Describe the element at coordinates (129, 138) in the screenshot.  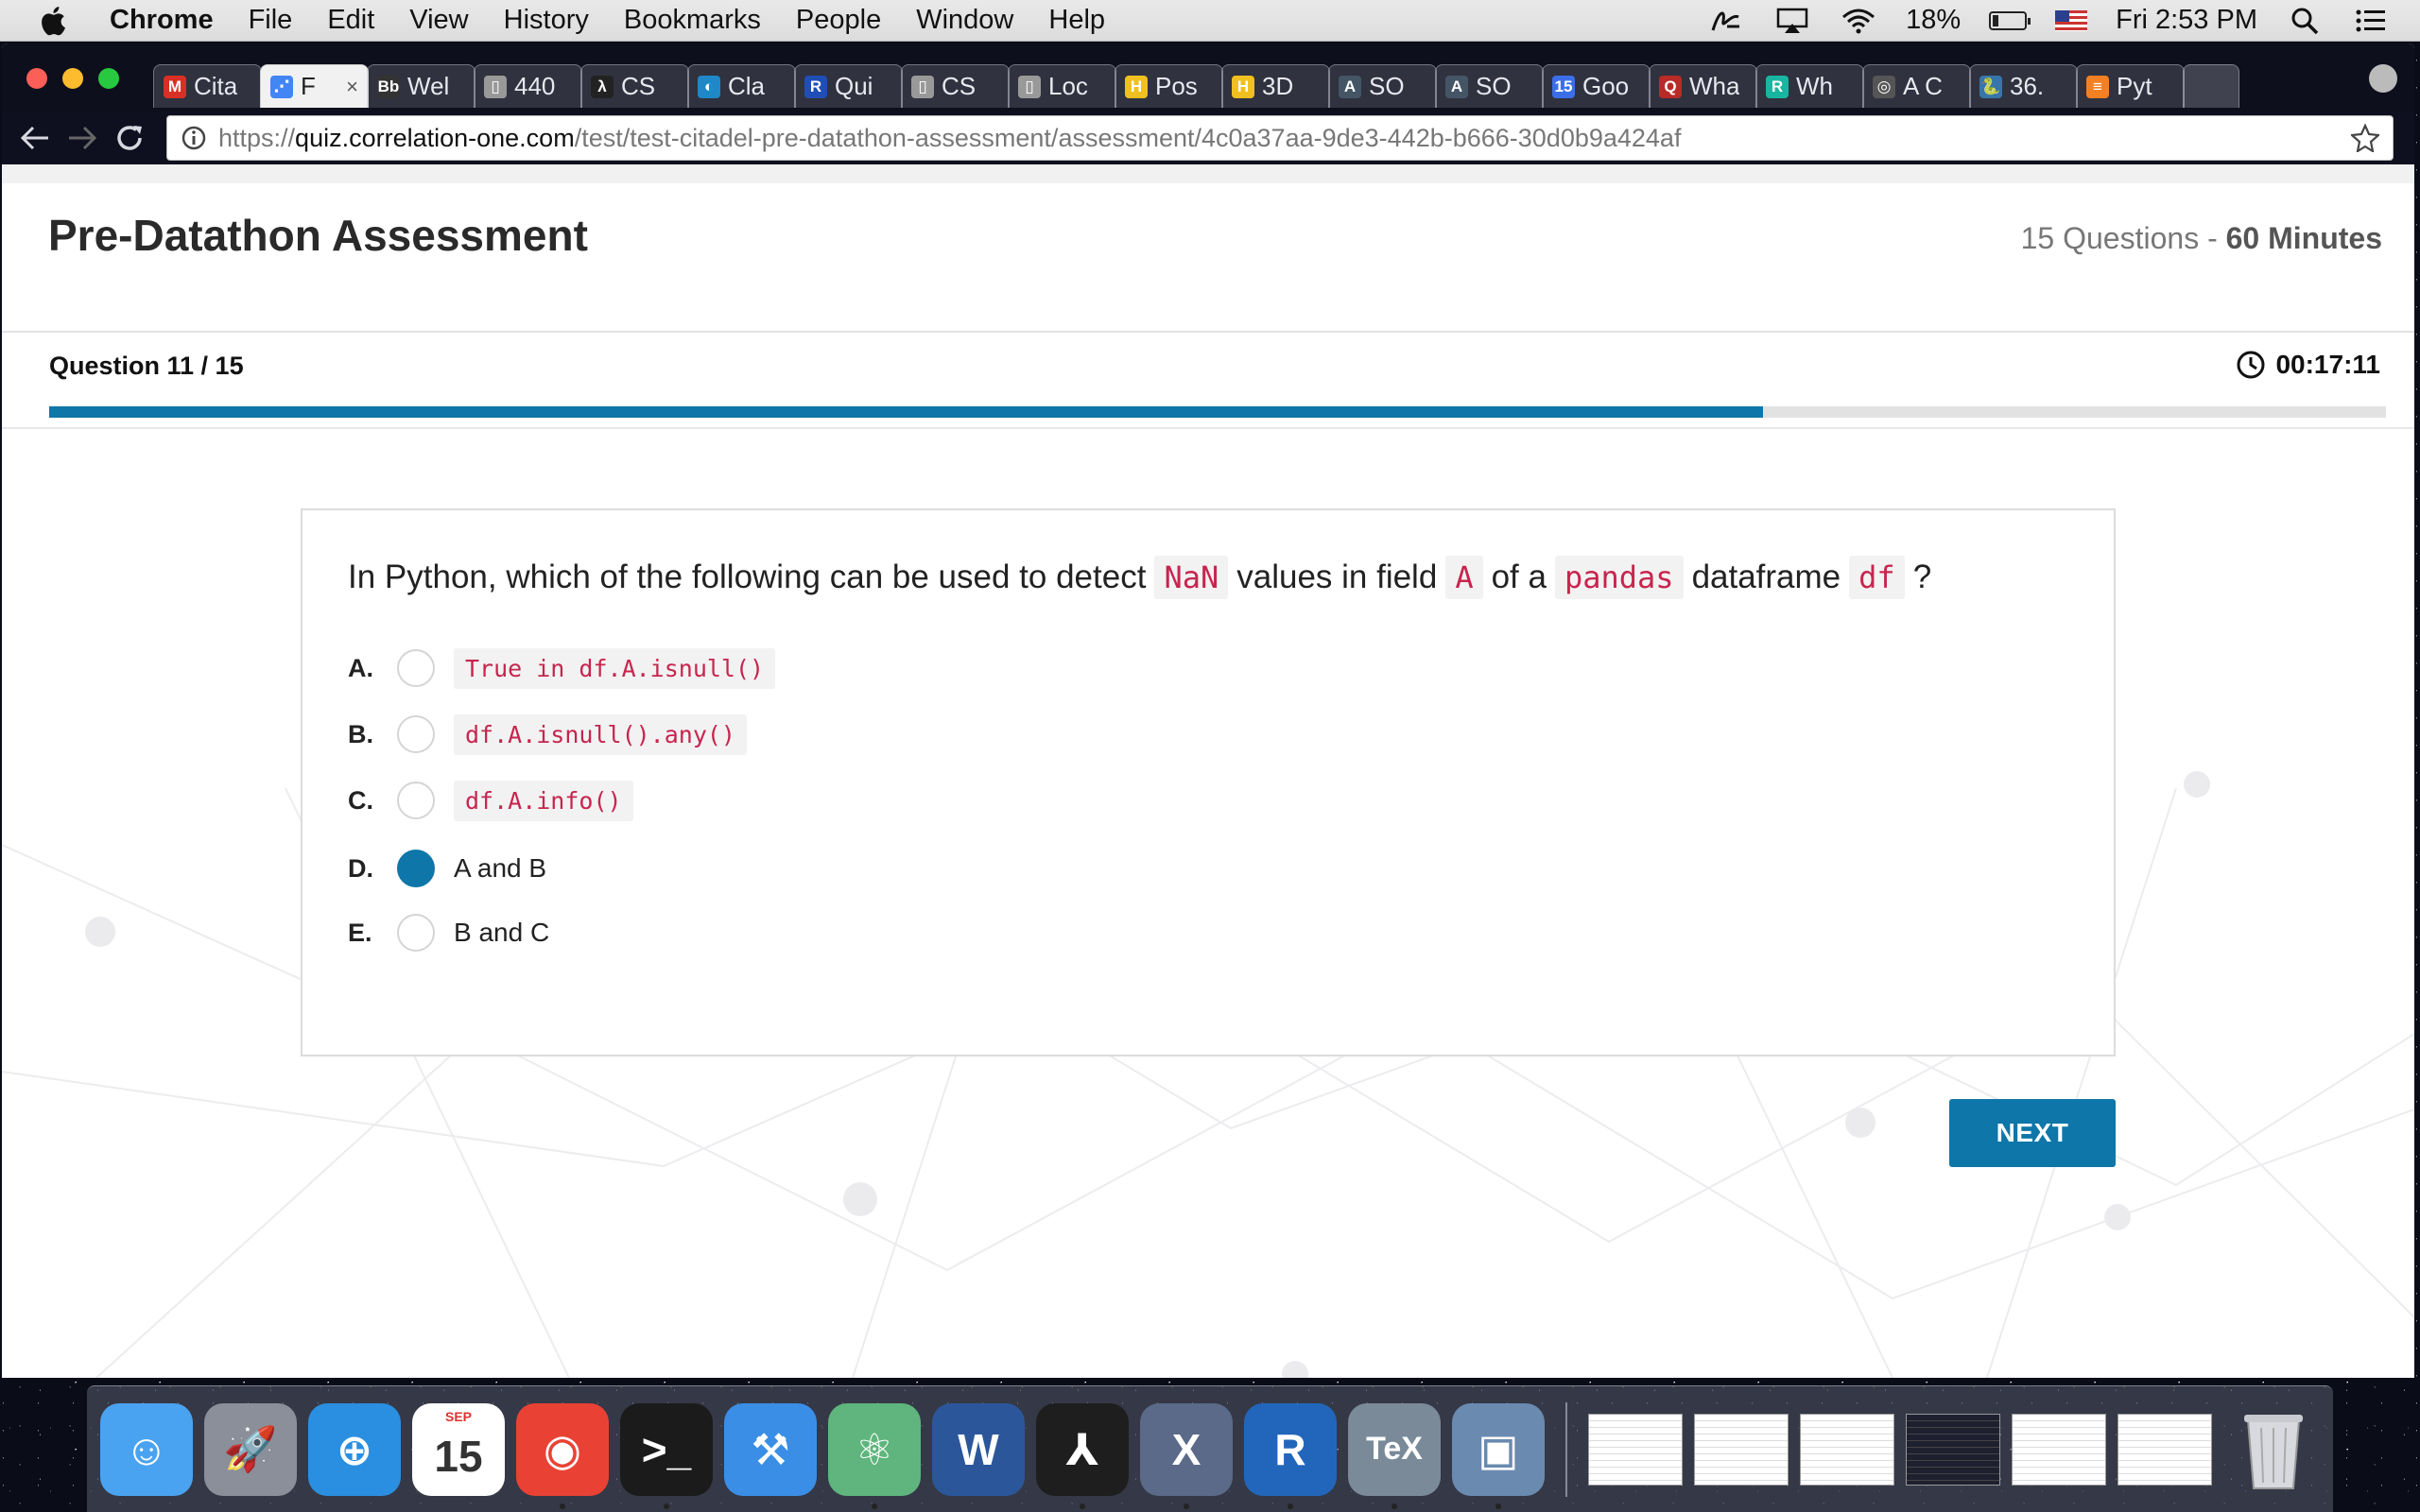
I see `reload-button` at that location.